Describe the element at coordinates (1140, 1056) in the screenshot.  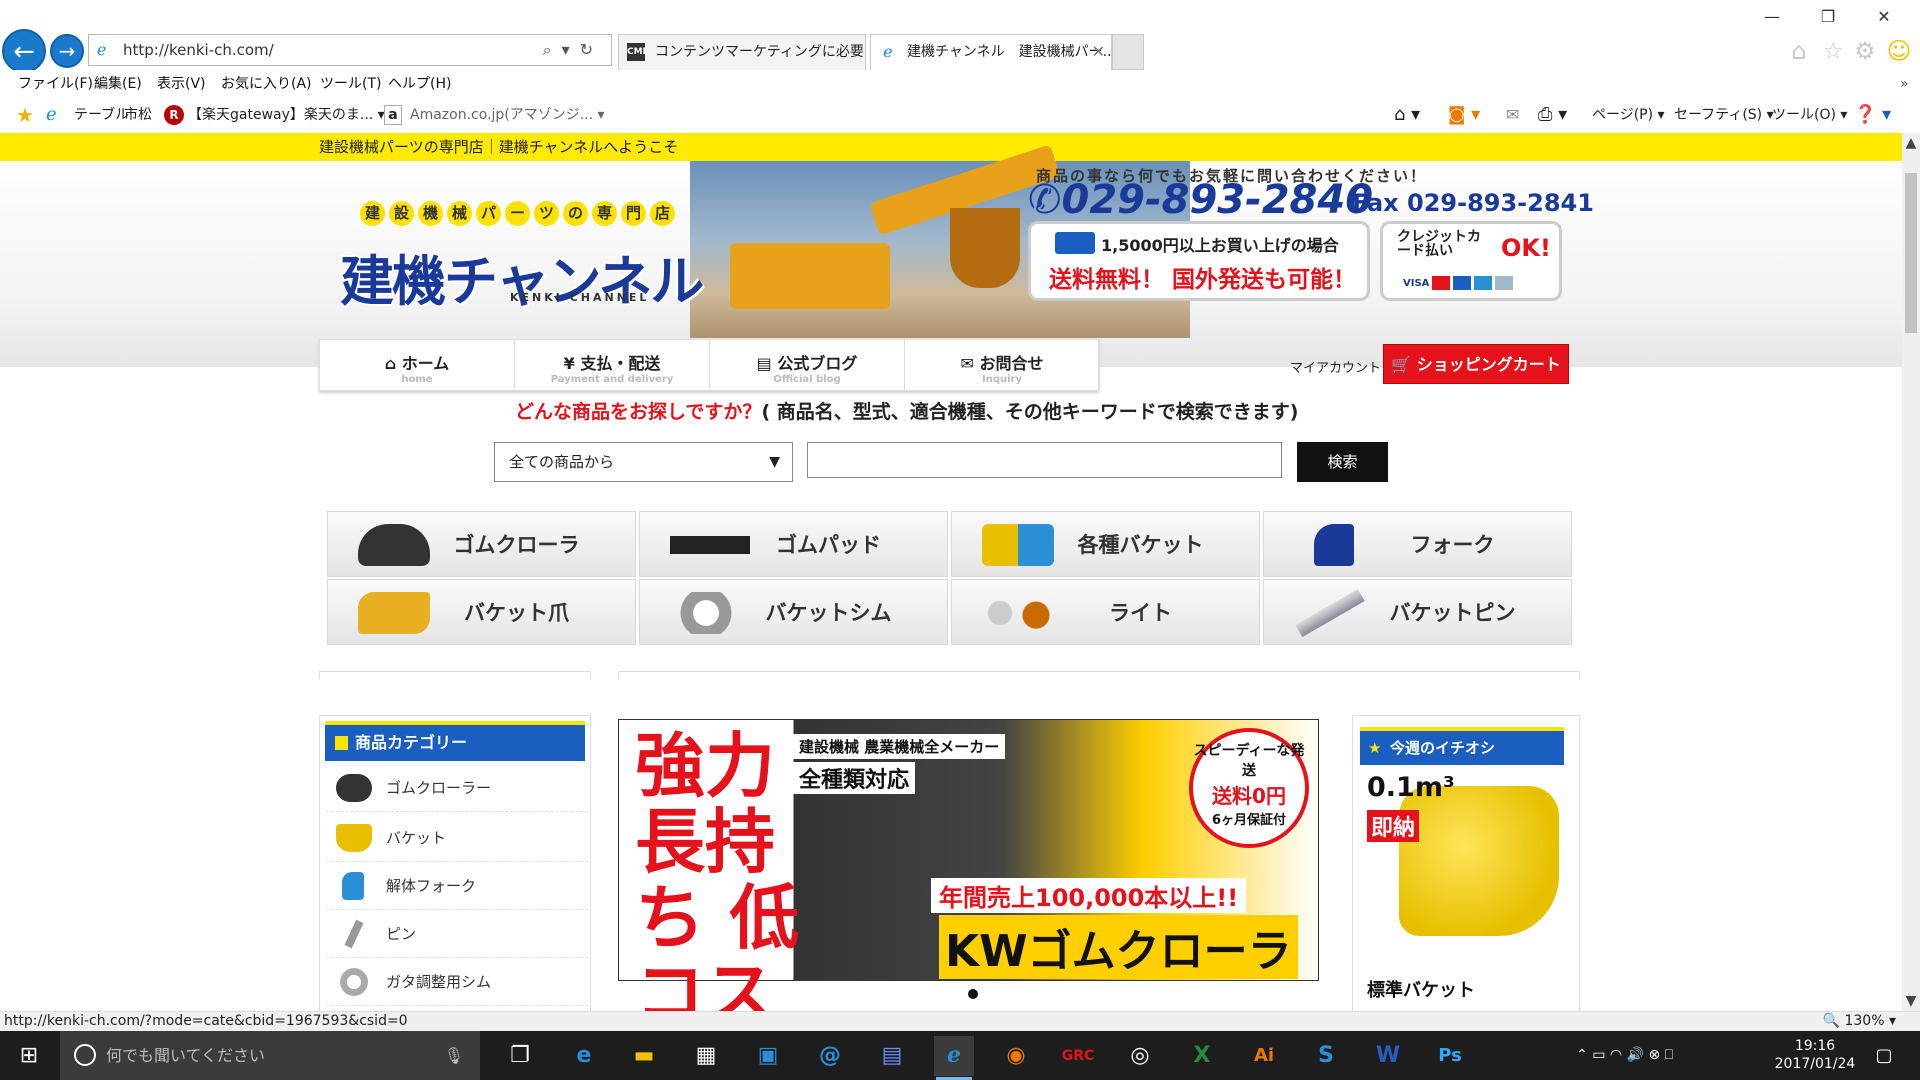
I see `media-icon: ◎` at that location.